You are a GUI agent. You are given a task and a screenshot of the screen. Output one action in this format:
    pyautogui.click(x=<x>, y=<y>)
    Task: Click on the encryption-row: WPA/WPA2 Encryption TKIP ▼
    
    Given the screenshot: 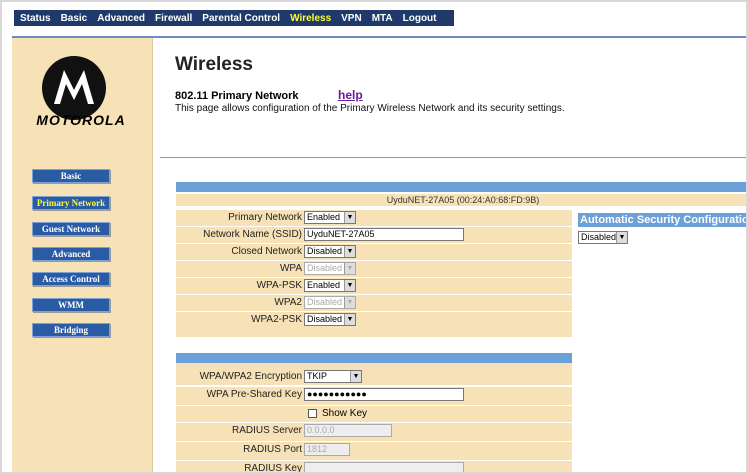 What is the action you would take?
    pyautogui.click(x=374, y=377)
    